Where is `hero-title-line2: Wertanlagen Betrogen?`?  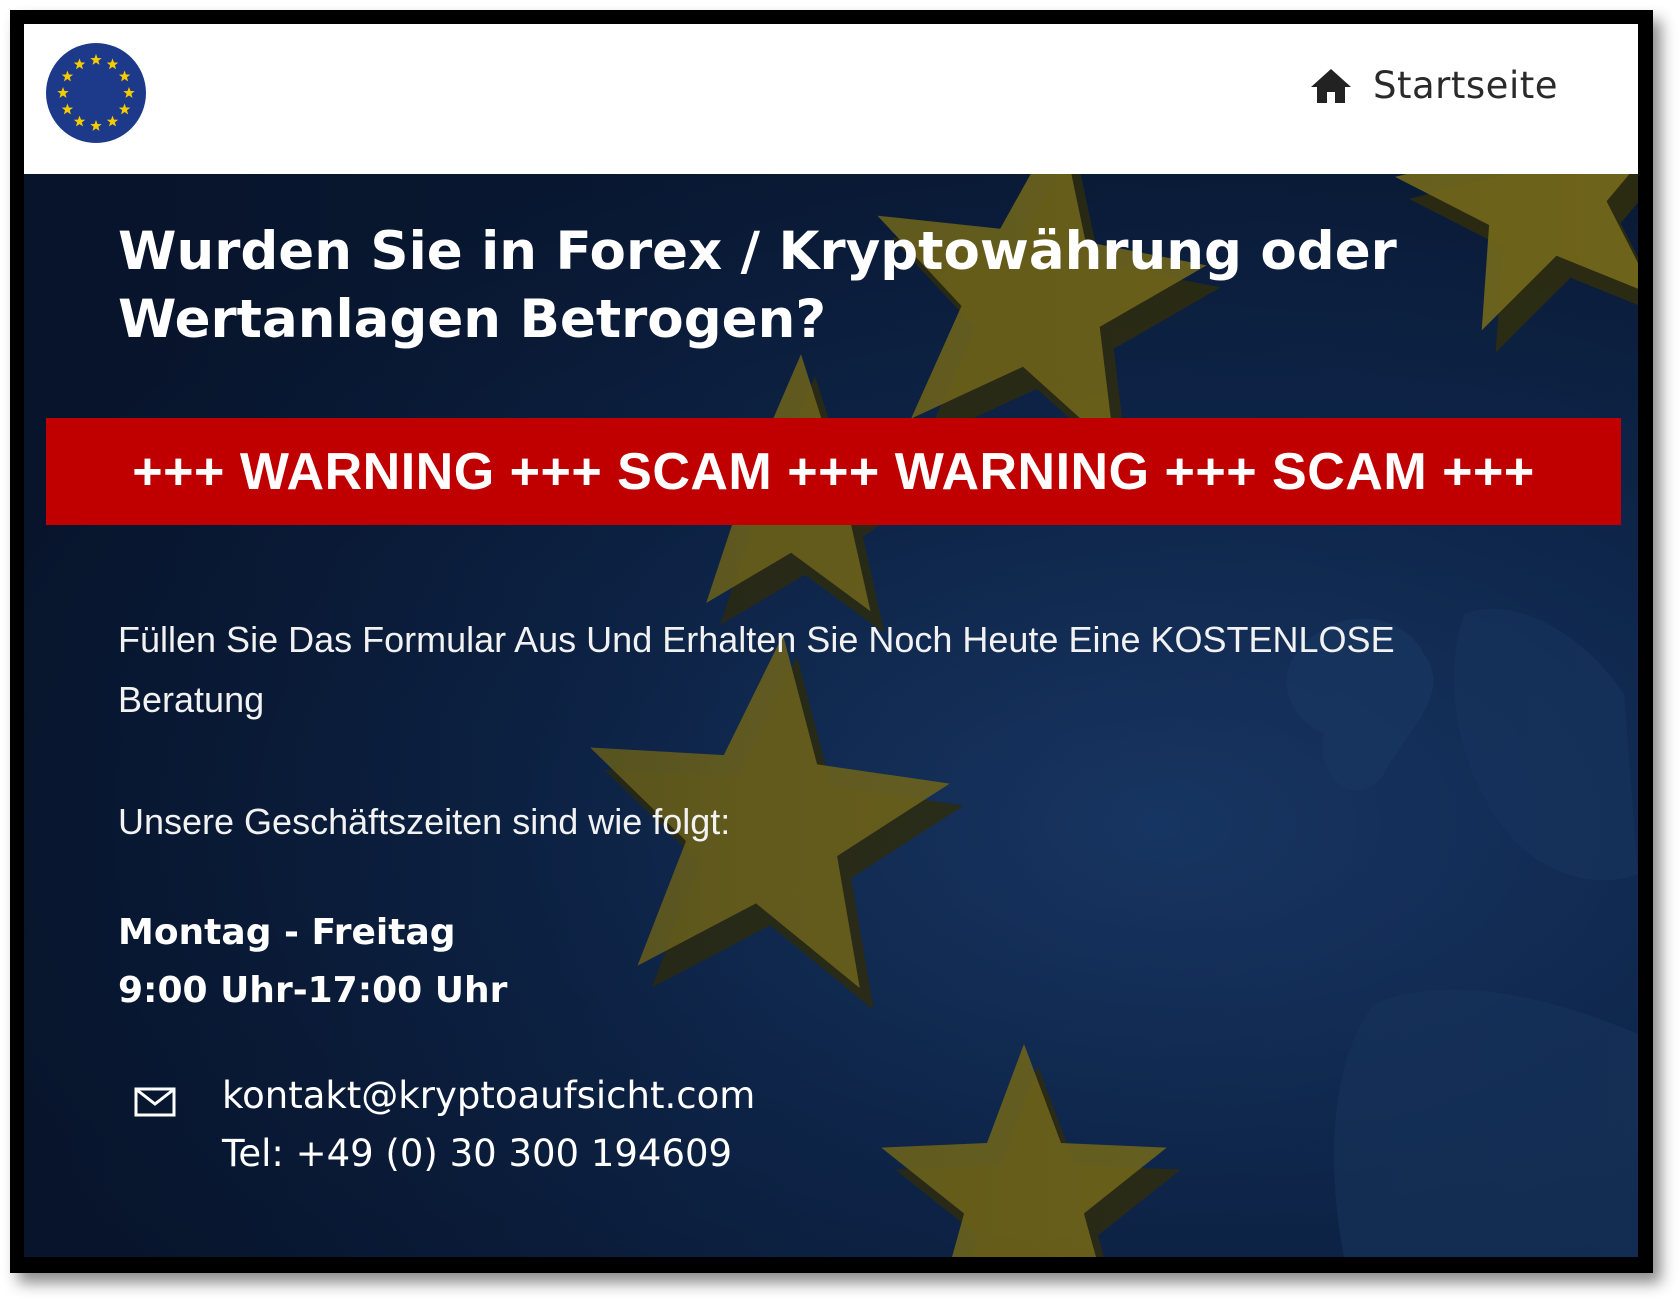 hero-title-line2: Wertanlagen Betrogen? is located at coordinates (472, 319).